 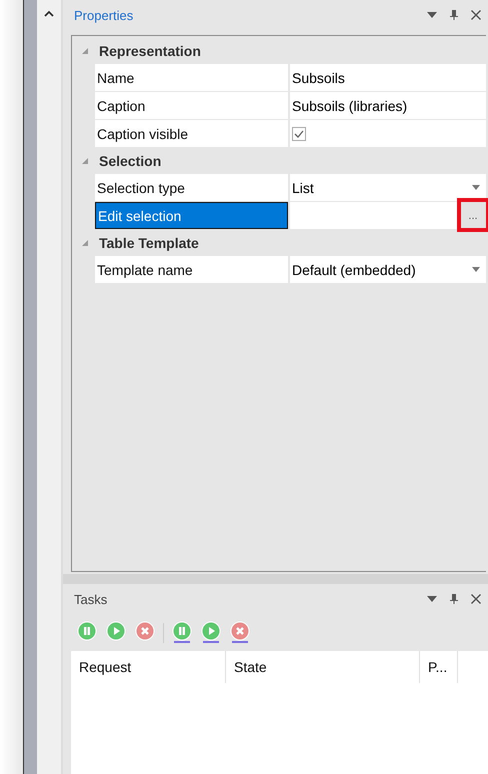 I want to click on property-name: Template name, so click(x=191, y=269).